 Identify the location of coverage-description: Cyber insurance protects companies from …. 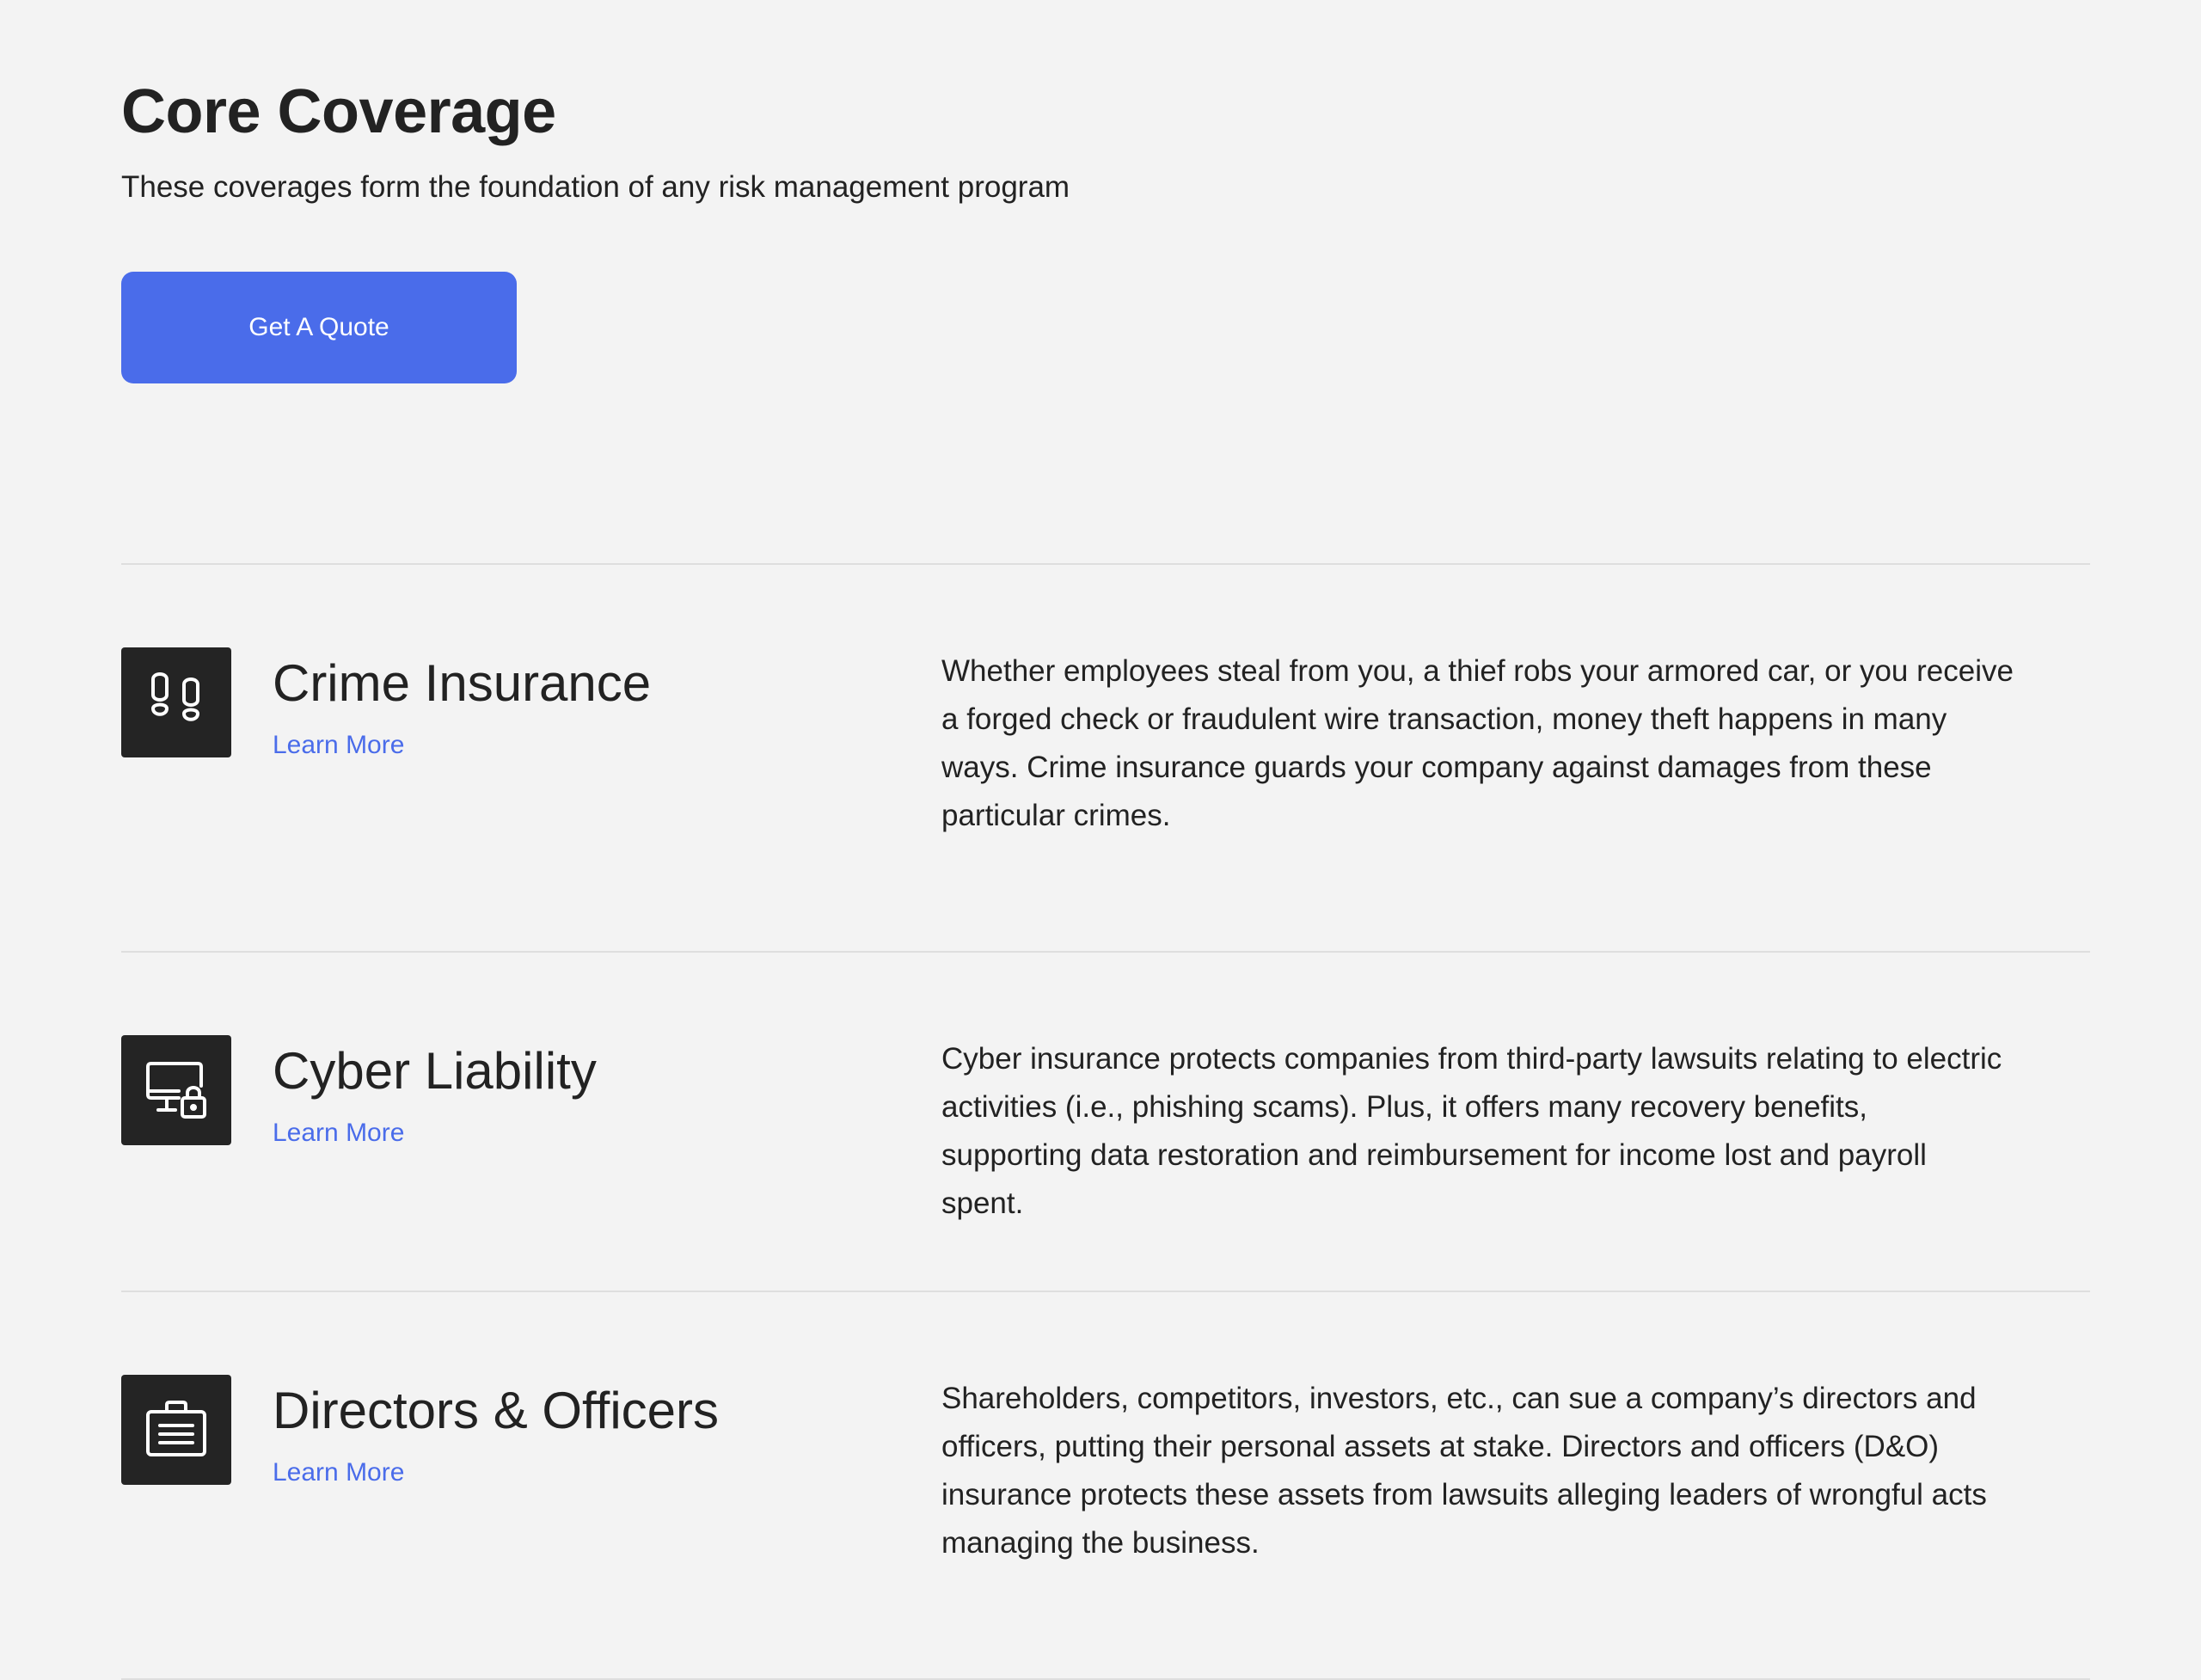
(1471, 1131).